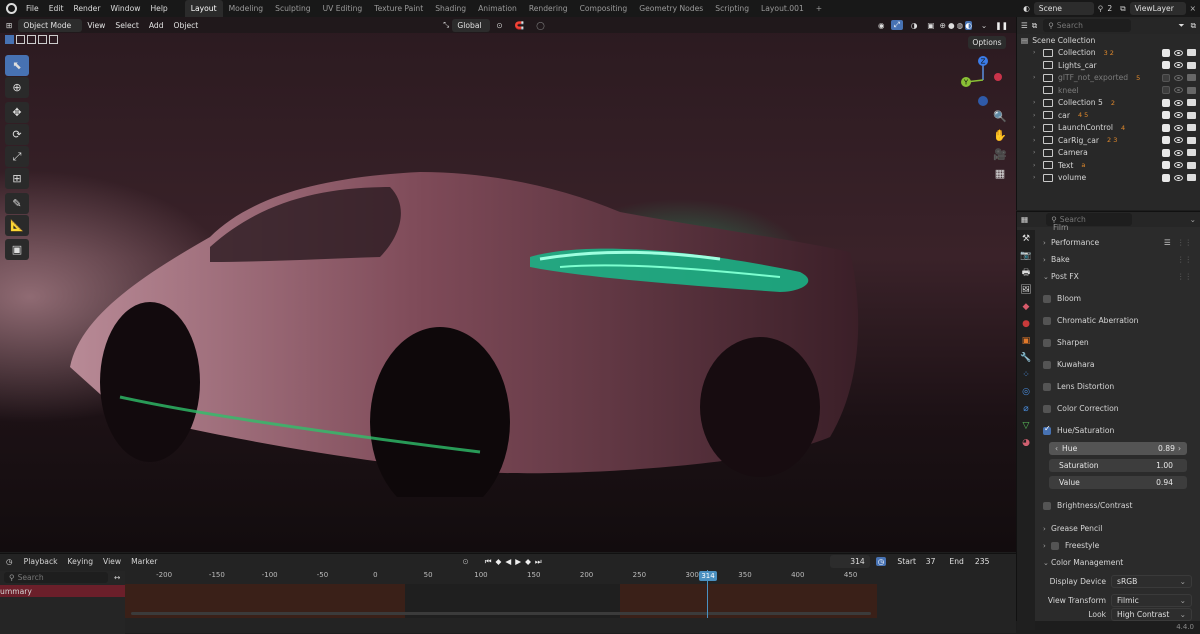 The height and width of the screenshot is (634, 1200). Describe the element at coordinates (499, 561) in the screenshot. I see `prev-keyframe-icon: ◆` at that location.